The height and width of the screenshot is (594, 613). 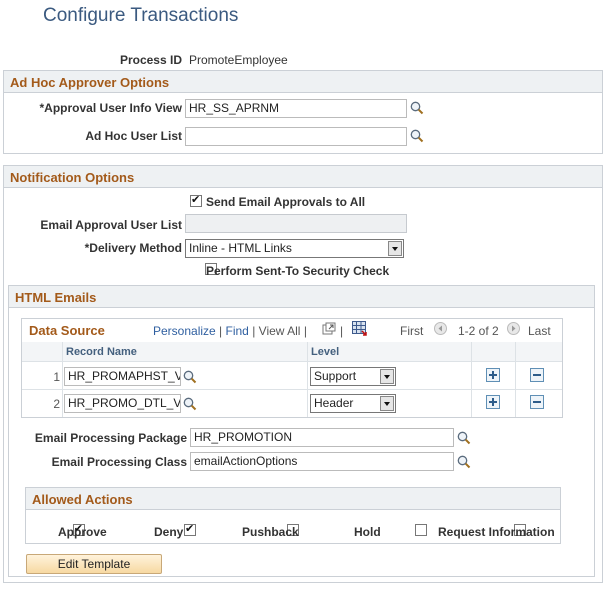 I want to click on send-all-checkbox, so click(x=196, y=200).